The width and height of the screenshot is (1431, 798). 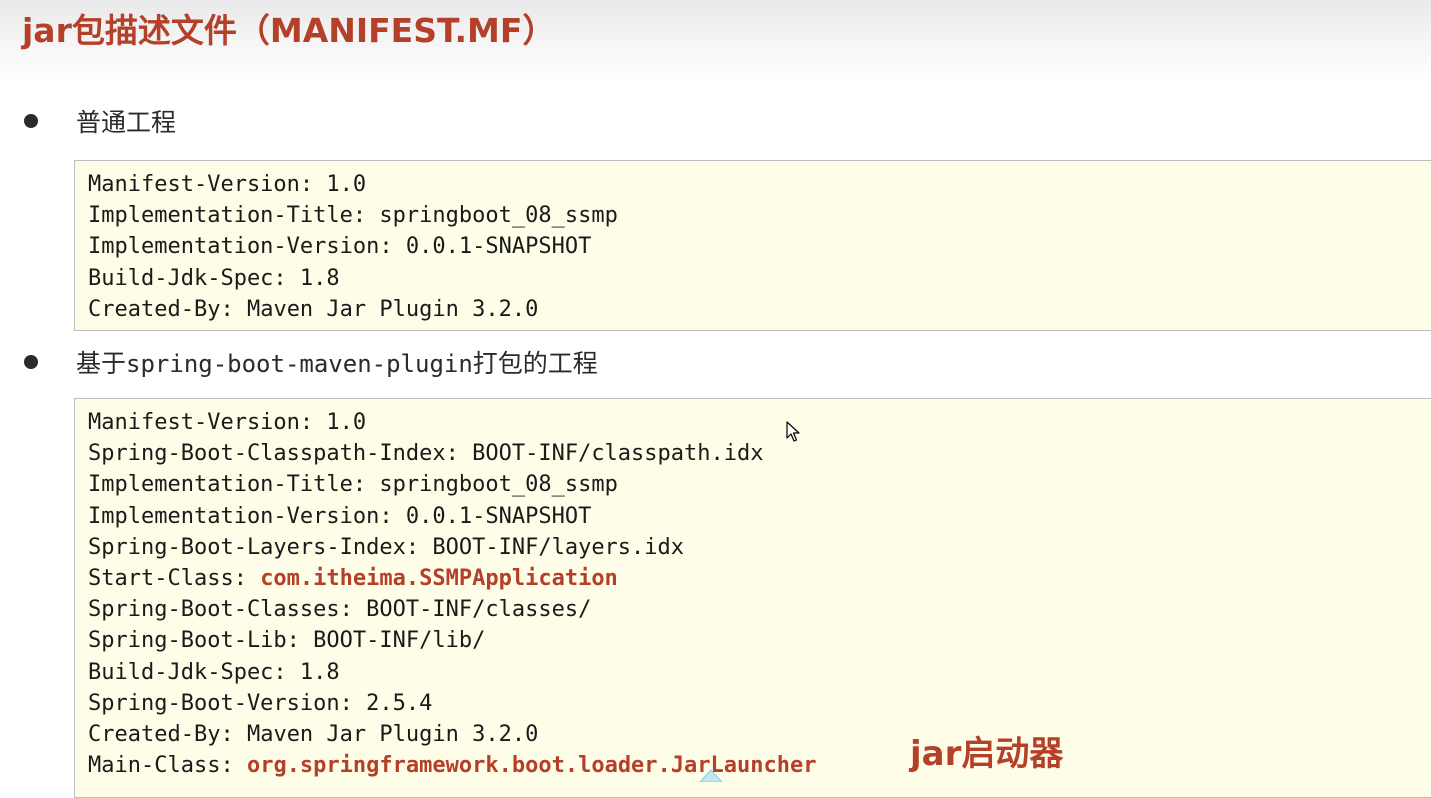 I want to click on bullet-label-part: 基于, so click(x=101, y=363).